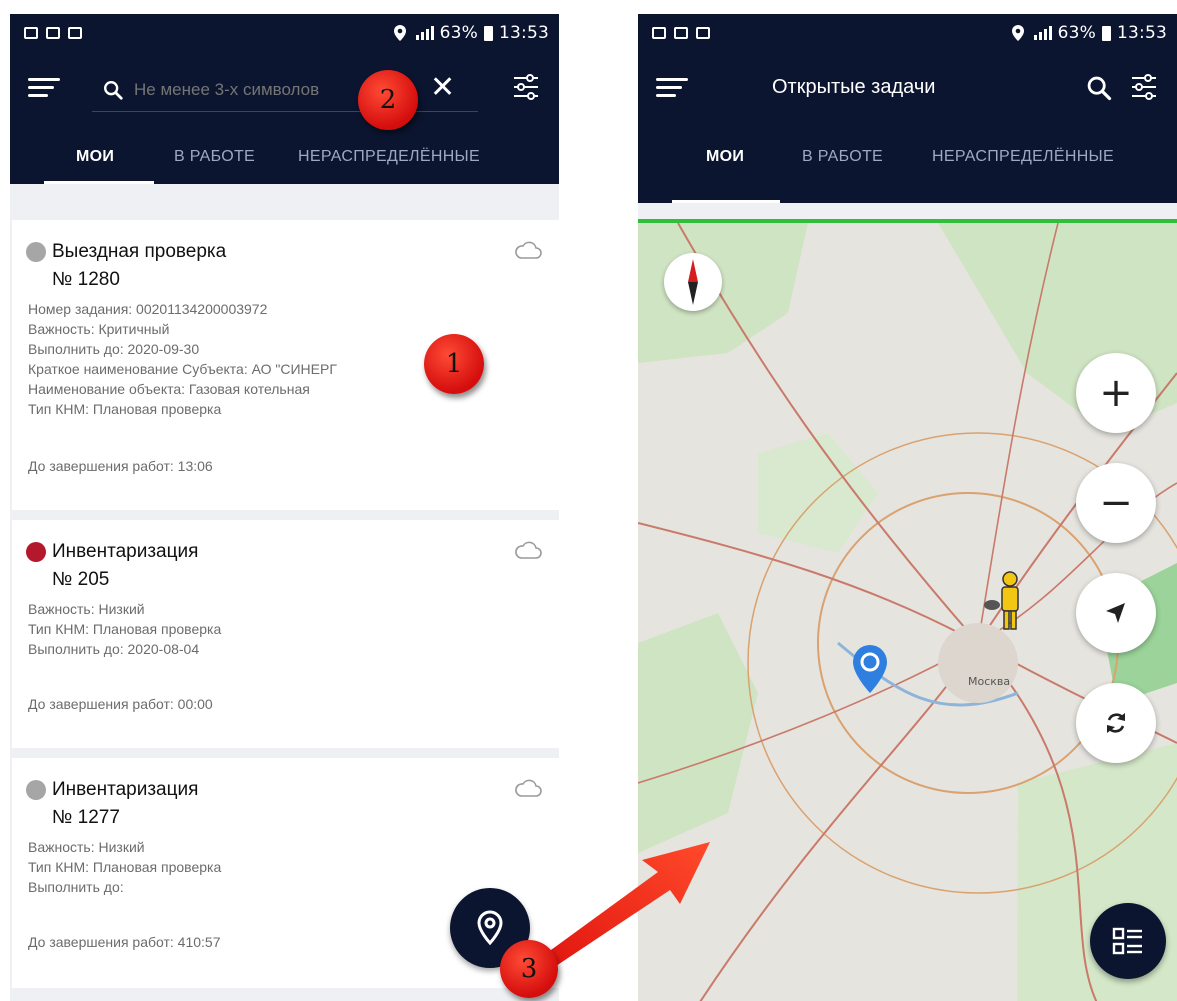  I want to click on task-detail-line: Выполнить до: 2020-08-04, so click(114, 649).